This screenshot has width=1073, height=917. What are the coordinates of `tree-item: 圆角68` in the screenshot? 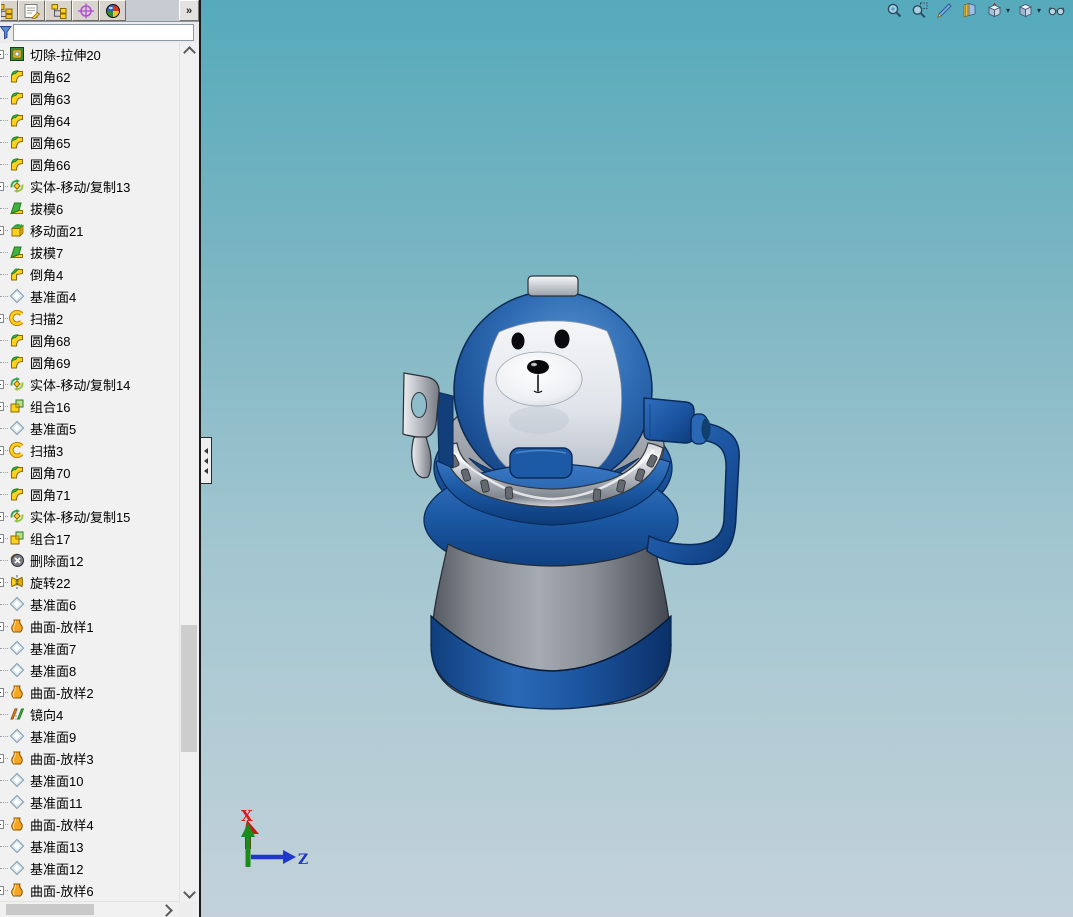 It's located at (89, 340).